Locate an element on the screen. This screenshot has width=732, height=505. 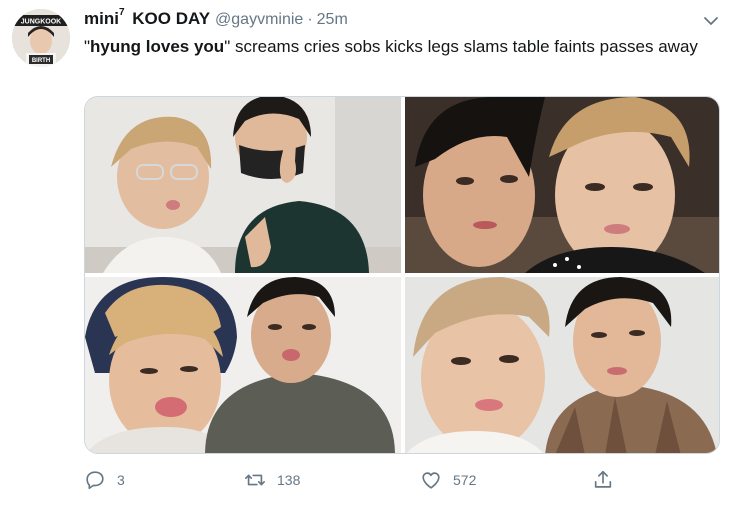
like-count: 572 is located at coordinates (465, 480).